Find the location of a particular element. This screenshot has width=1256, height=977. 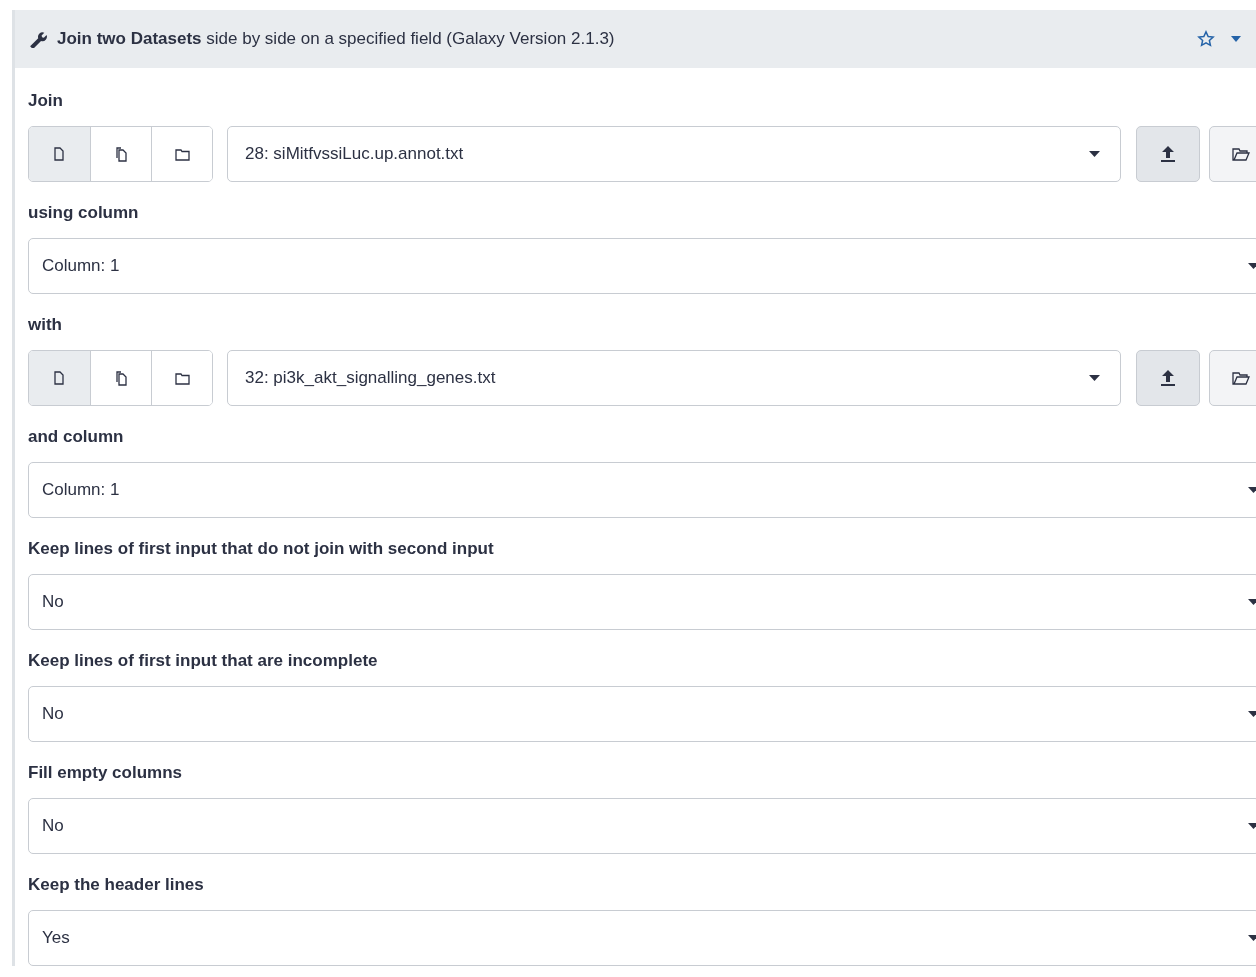

field-label: Keep the header lines is located at coordinates (116, 885).